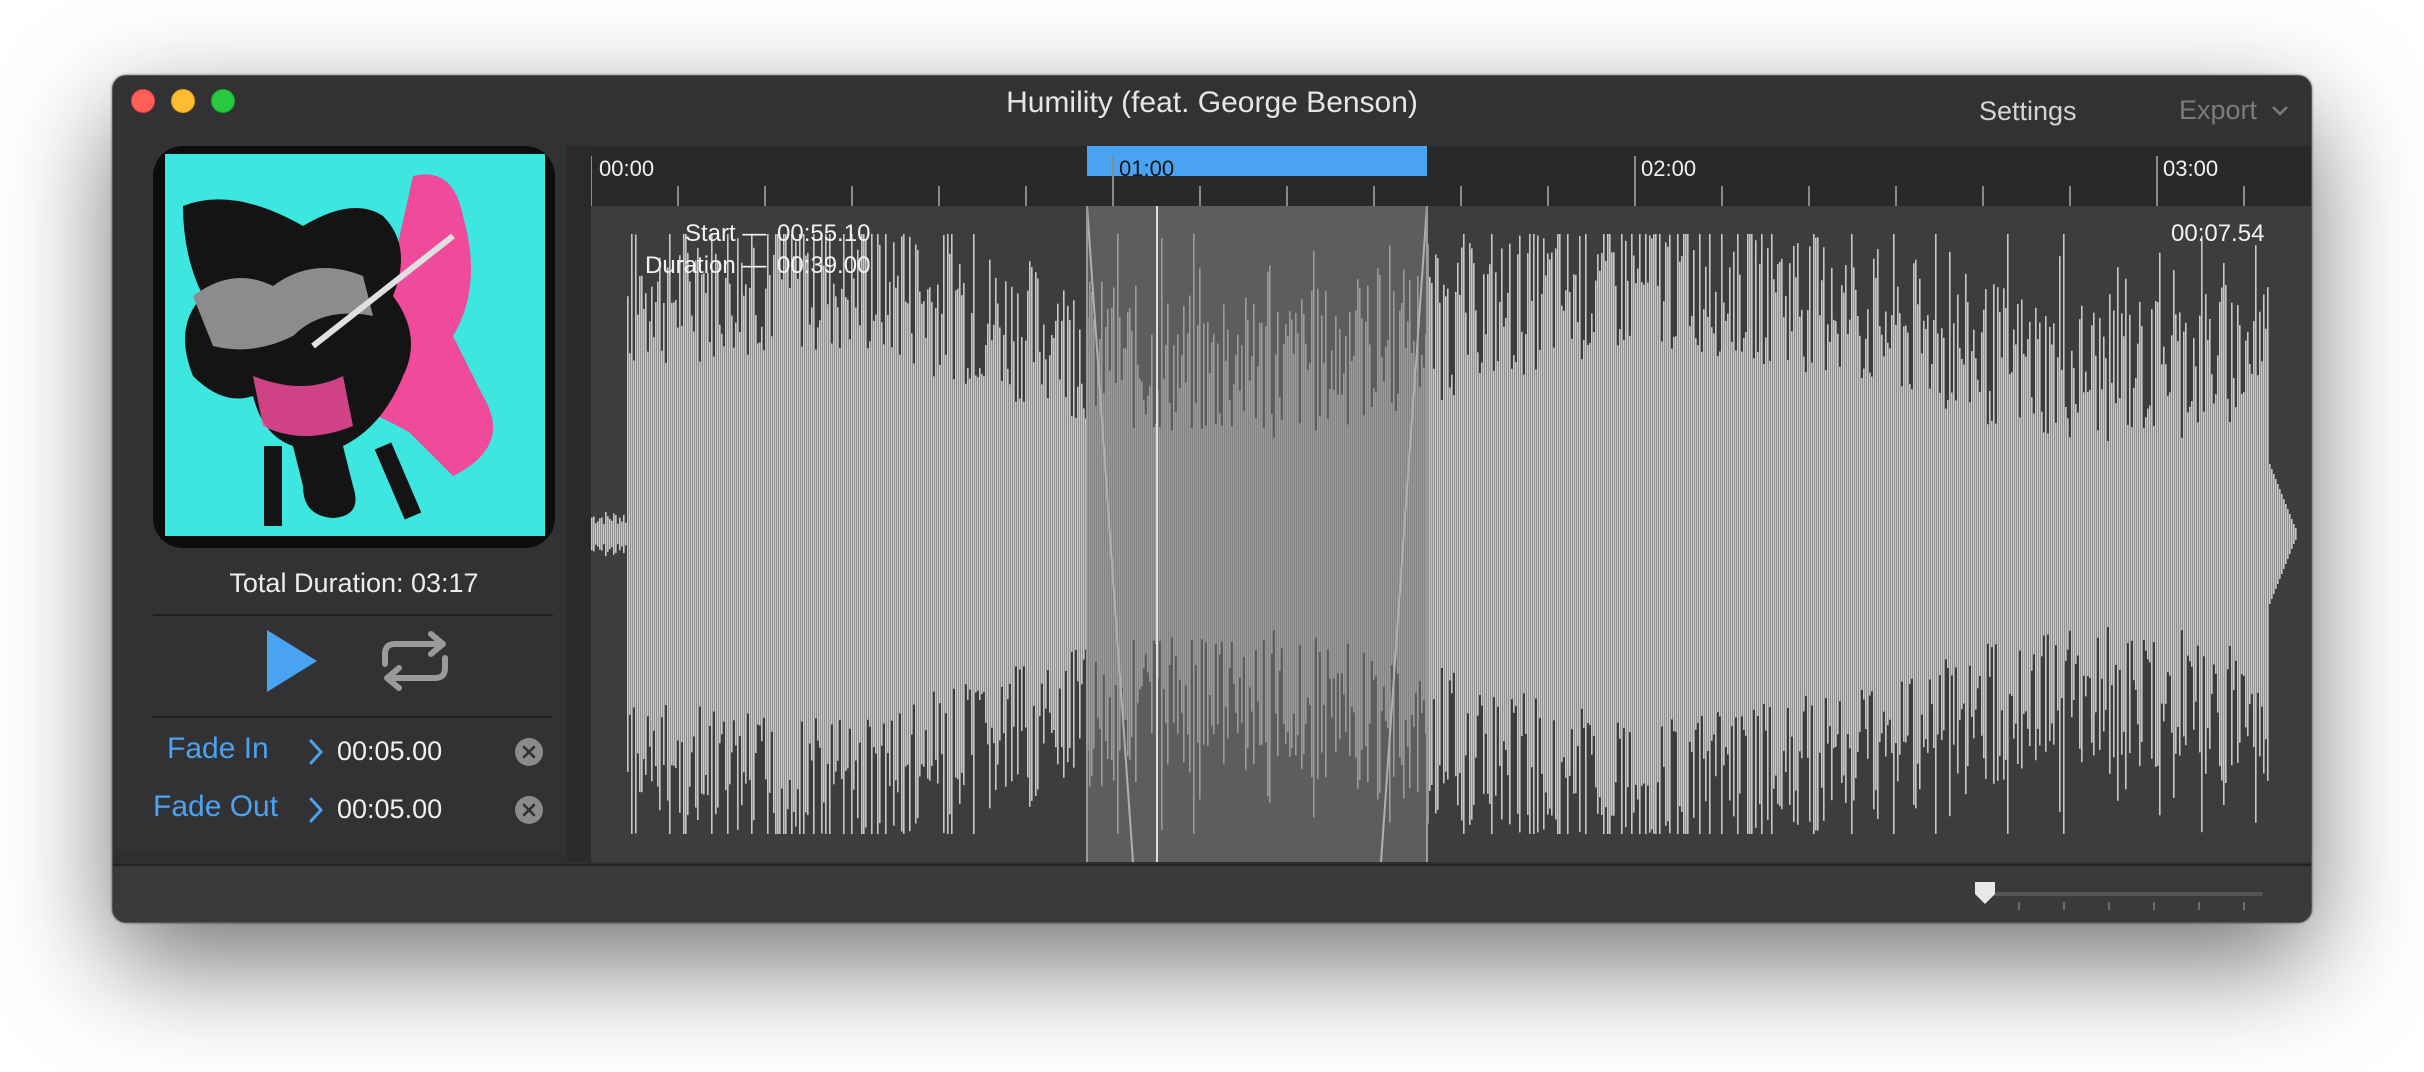 This screenshot has height=1072, width=2424. Describe the element at coordinates (2028, 111) in the screenshot. I see `settings-button: Settings` at that location.